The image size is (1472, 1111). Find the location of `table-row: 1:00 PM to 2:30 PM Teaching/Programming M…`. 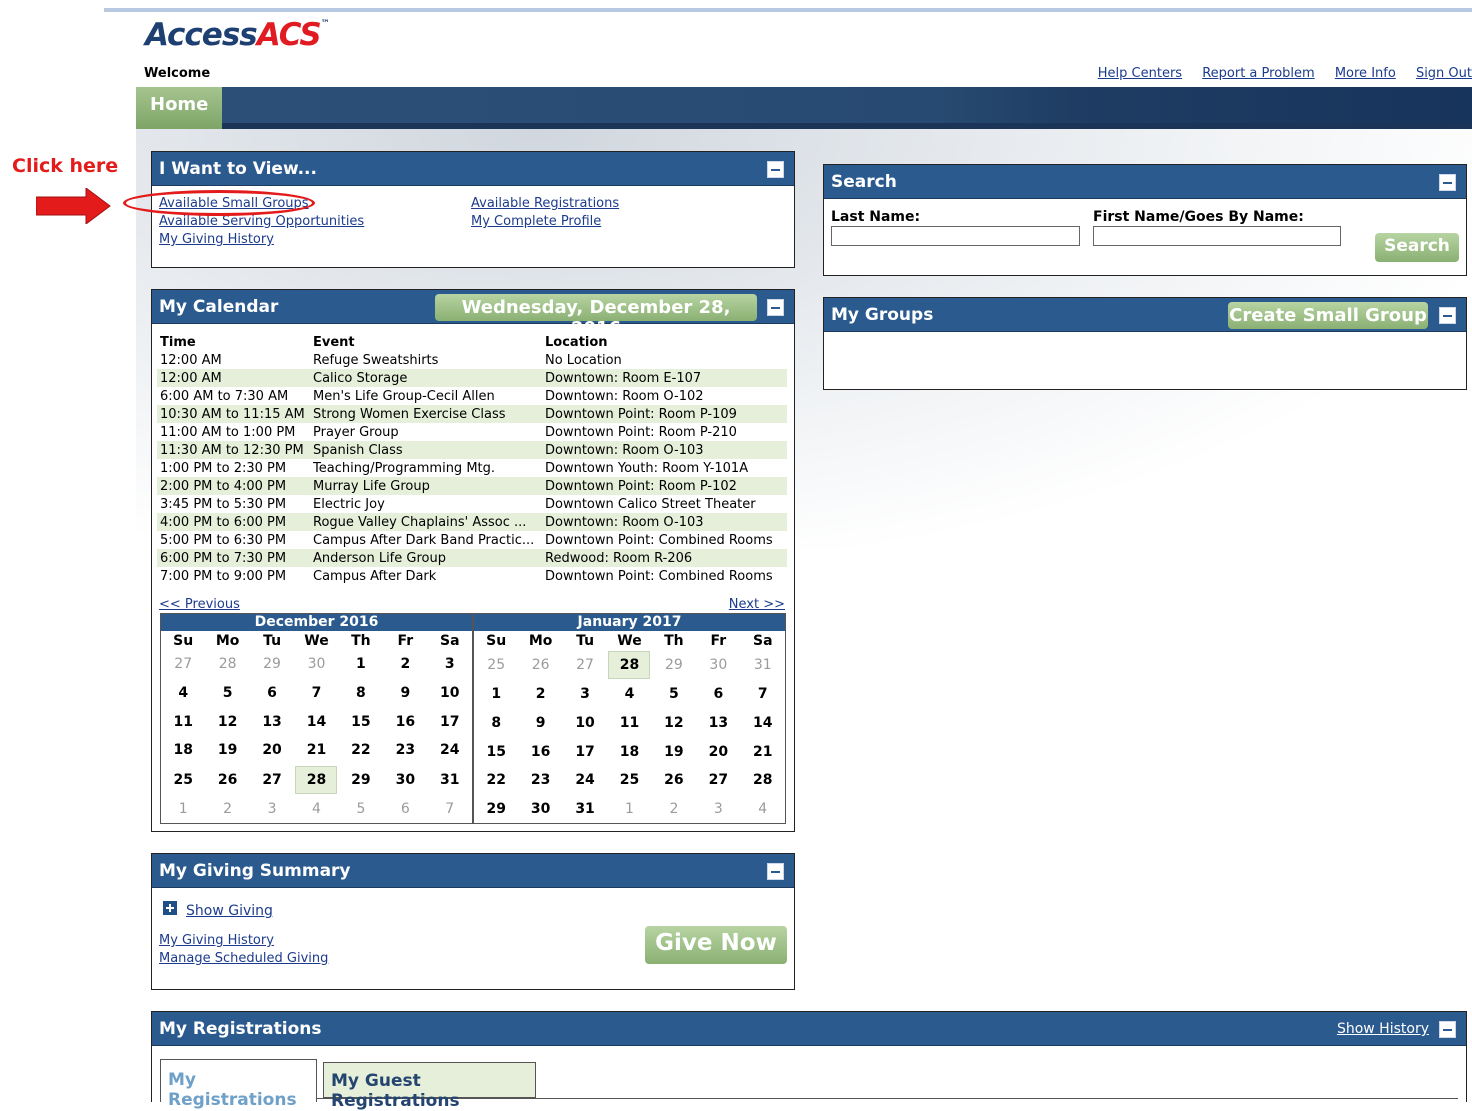

table-row: 1:00 PM to 2:30 PM Teaching/Programming M… is located at coordinates (472, 468).